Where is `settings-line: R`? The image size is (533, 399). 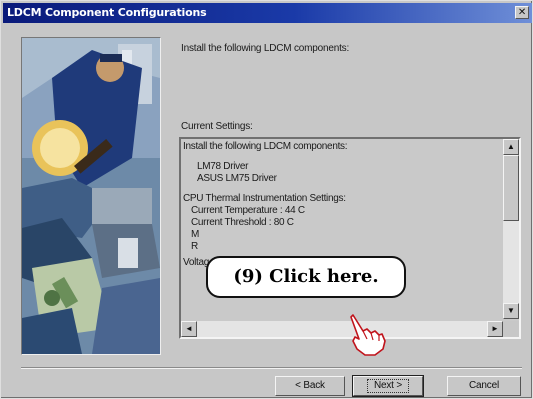 settings-line: R is located at coordinates (194, 246).